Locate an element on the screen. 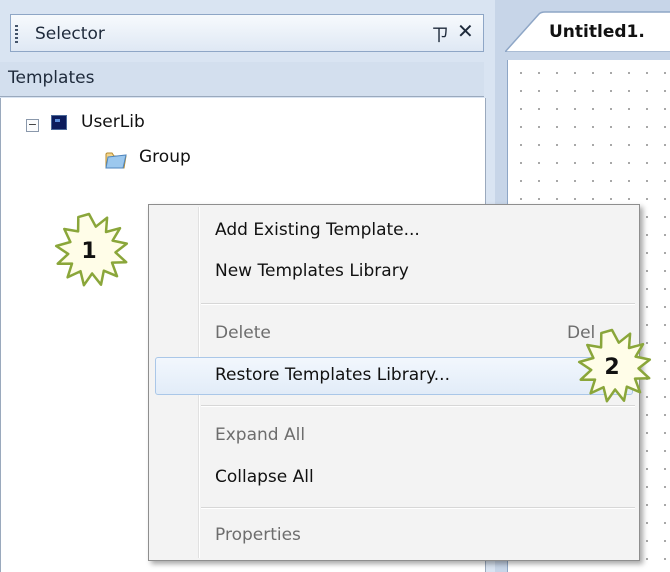  library-icon is located at coordinates (59, 122).